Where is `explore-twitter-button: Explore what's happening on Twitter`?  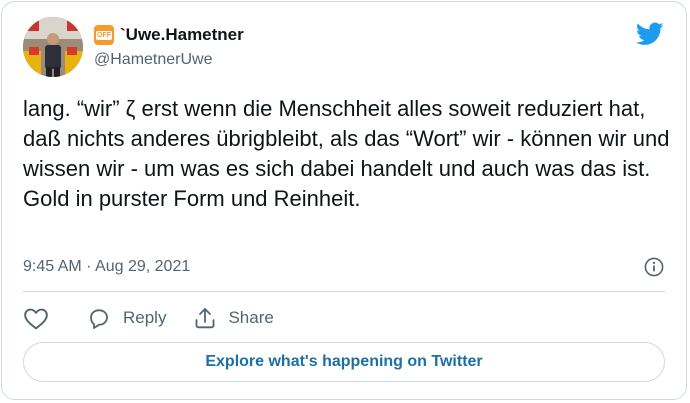
explore-twitter-button: Explore what's happening on Twitter is located at coordinates (344, 362).